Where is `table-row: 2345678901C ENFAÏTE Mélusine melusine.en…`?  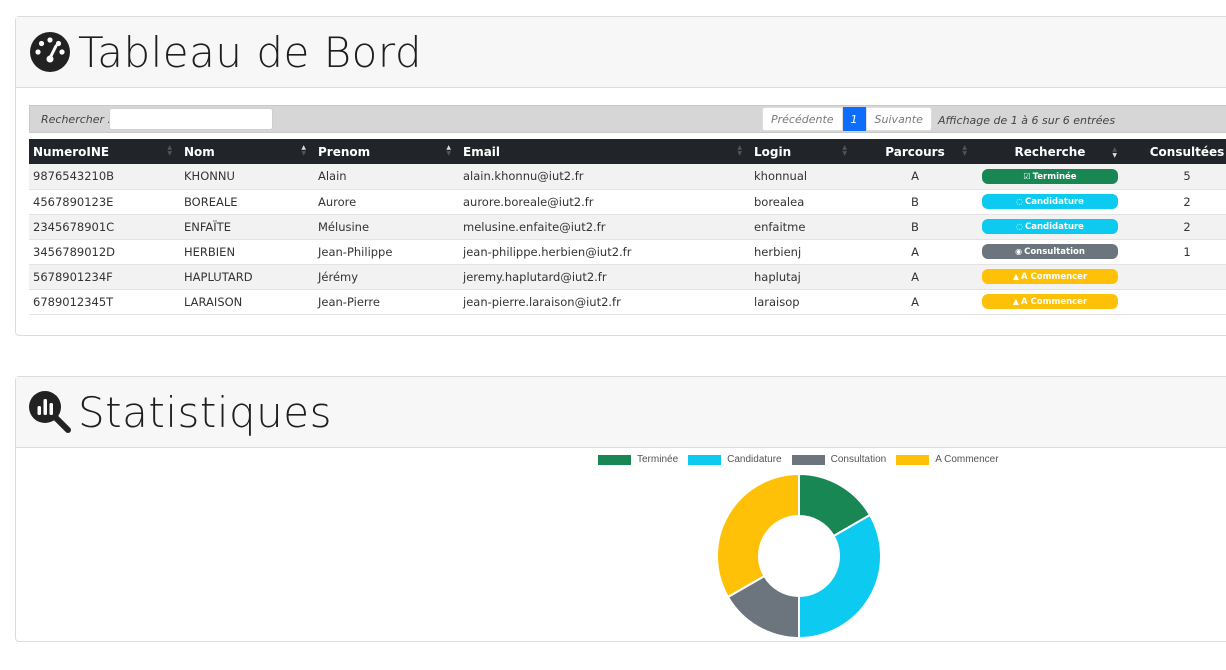
table-row: 2345678901C ENFAÏTE Mélusine melusine.en… is located at coordinates (627, 227).